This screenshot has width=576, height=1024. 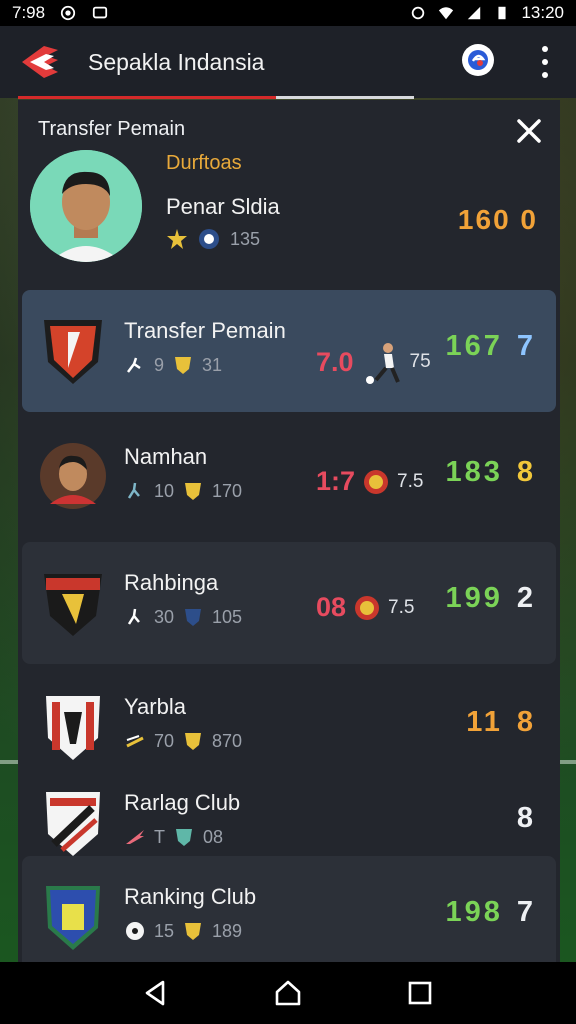 I want to click on home-icon, so click(x=288, y=993).